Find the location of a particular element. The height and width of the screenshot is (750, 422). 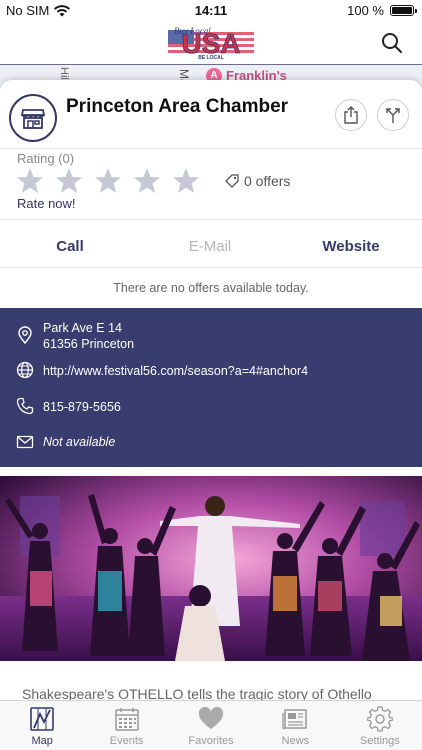

status-right: 100 % is located at coordinates (382, 10).